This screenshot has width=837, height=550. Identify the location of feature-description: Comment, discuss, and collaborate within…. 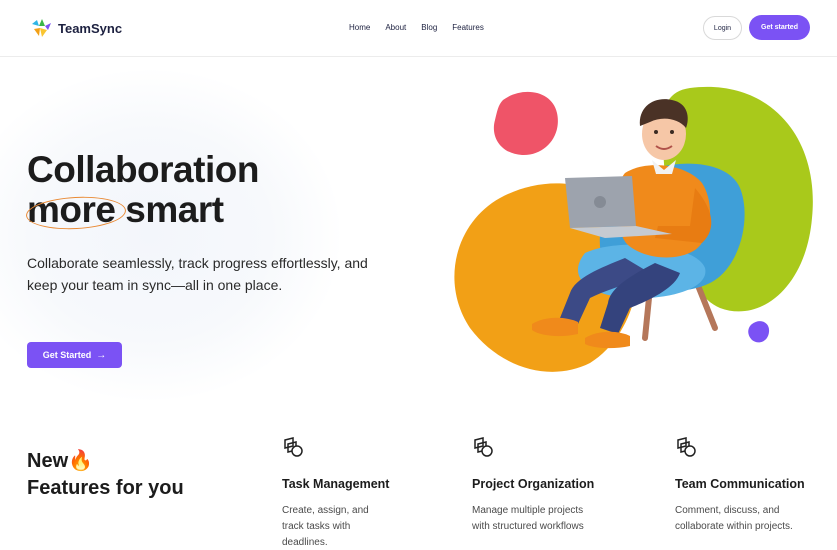
(734, 518).